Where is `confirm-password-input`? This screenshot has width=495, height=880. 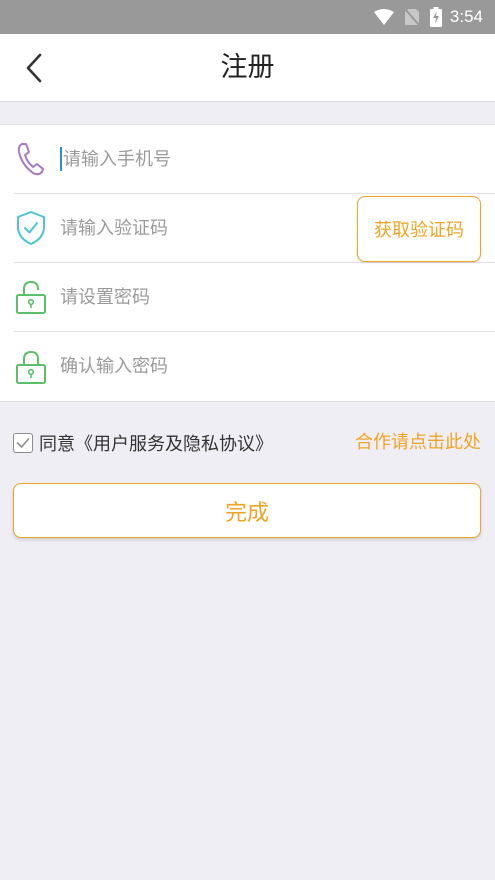
confirm-password-input is located at coordinates (185, 366).